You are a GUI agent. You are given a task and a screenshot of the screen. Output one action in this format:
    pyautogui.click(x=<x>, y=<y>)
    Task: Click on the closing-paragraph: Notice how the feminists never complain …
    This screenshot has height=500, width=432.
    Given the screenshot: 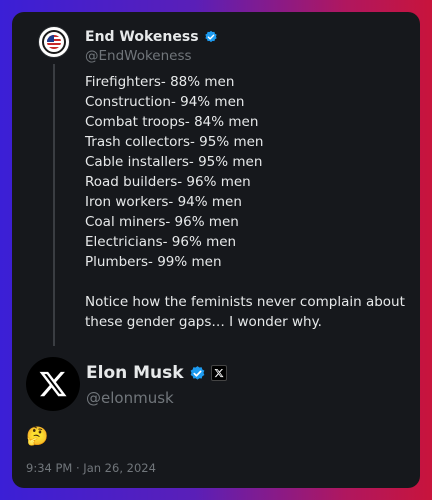 What is the action you would take?
    pyautogui.click(x=245, y=312)
    